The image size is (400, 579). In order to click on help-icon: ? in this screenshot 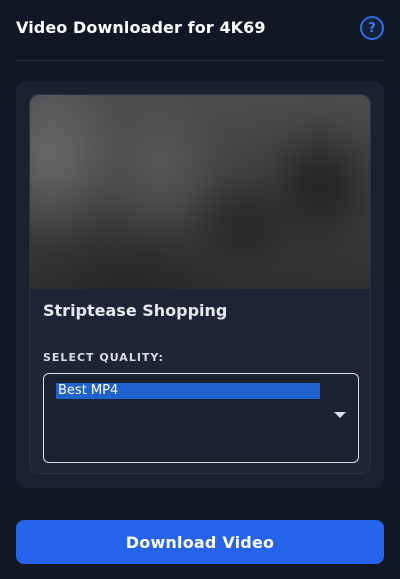, I will do `click(372, 28)`.